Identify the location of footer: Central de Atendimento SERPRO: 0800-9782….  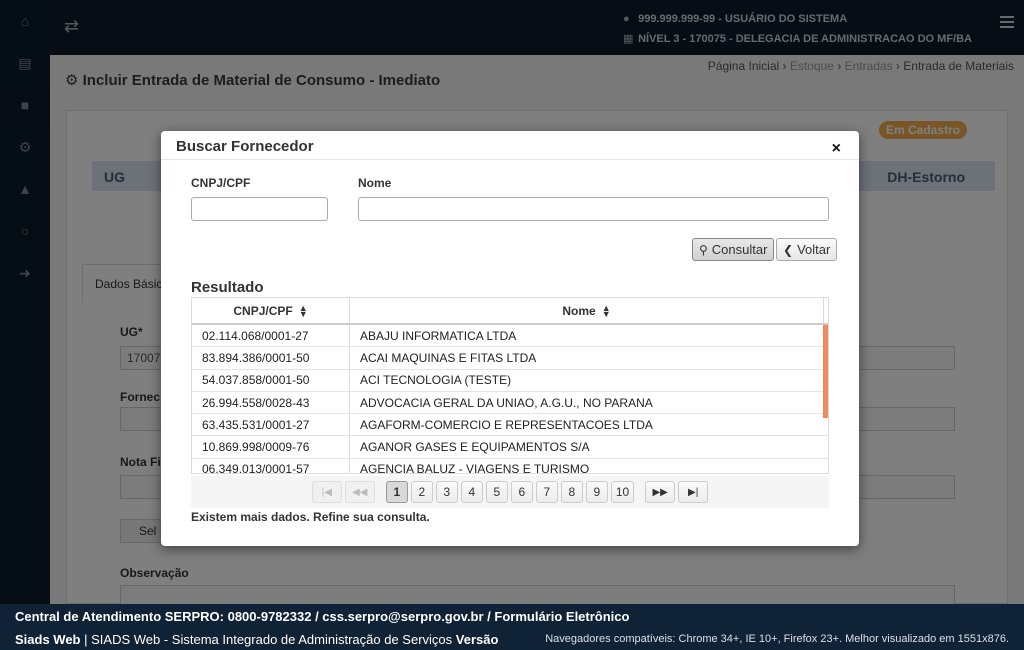
(512, 627).